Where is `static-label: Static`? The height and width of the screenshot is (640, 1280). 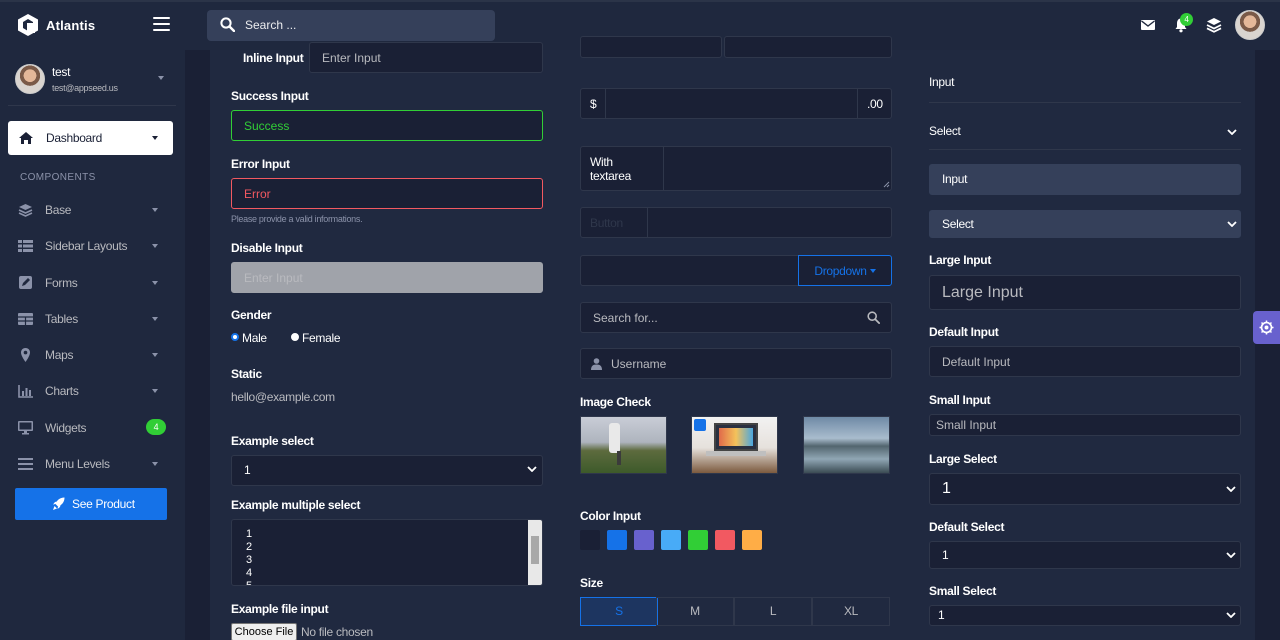 static-label: Static is located at coordinates (246, 374).